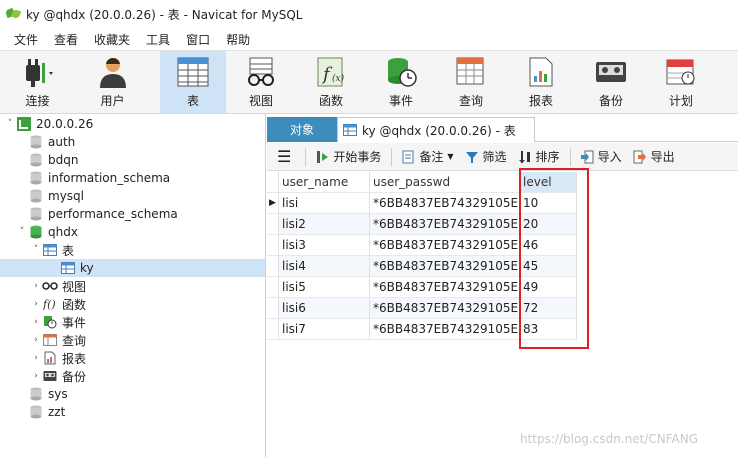  I want to click on export-icon, so click(640, 157).